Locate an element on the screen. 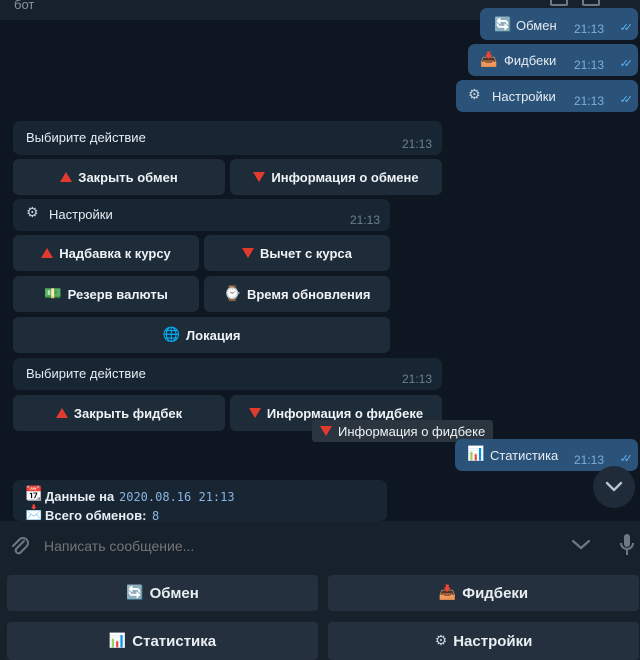  tooltip-text: Информация о фидбеке is located at coordinates (412, 431).